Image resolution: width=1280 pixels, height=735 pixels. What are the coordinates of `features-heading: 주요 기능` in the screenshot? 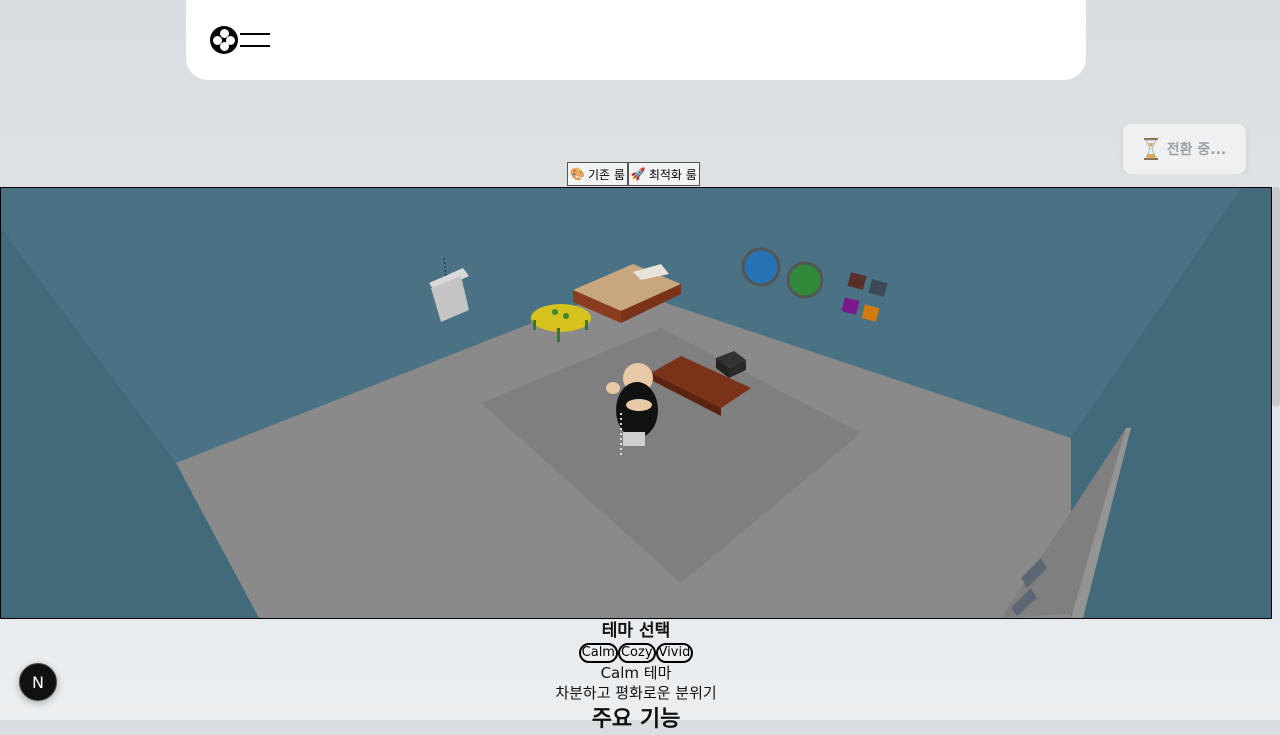 It's located at (636, 719).